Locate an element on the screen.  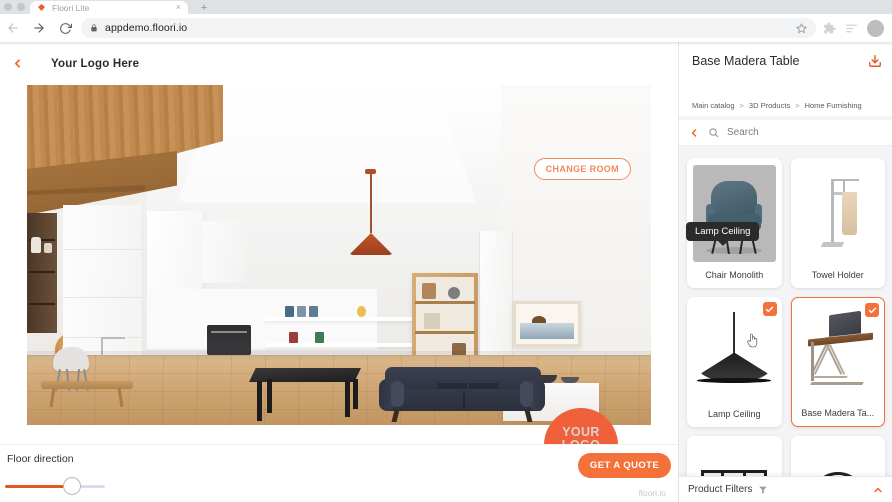
slider-thumb is located at coordinates (72, 486).